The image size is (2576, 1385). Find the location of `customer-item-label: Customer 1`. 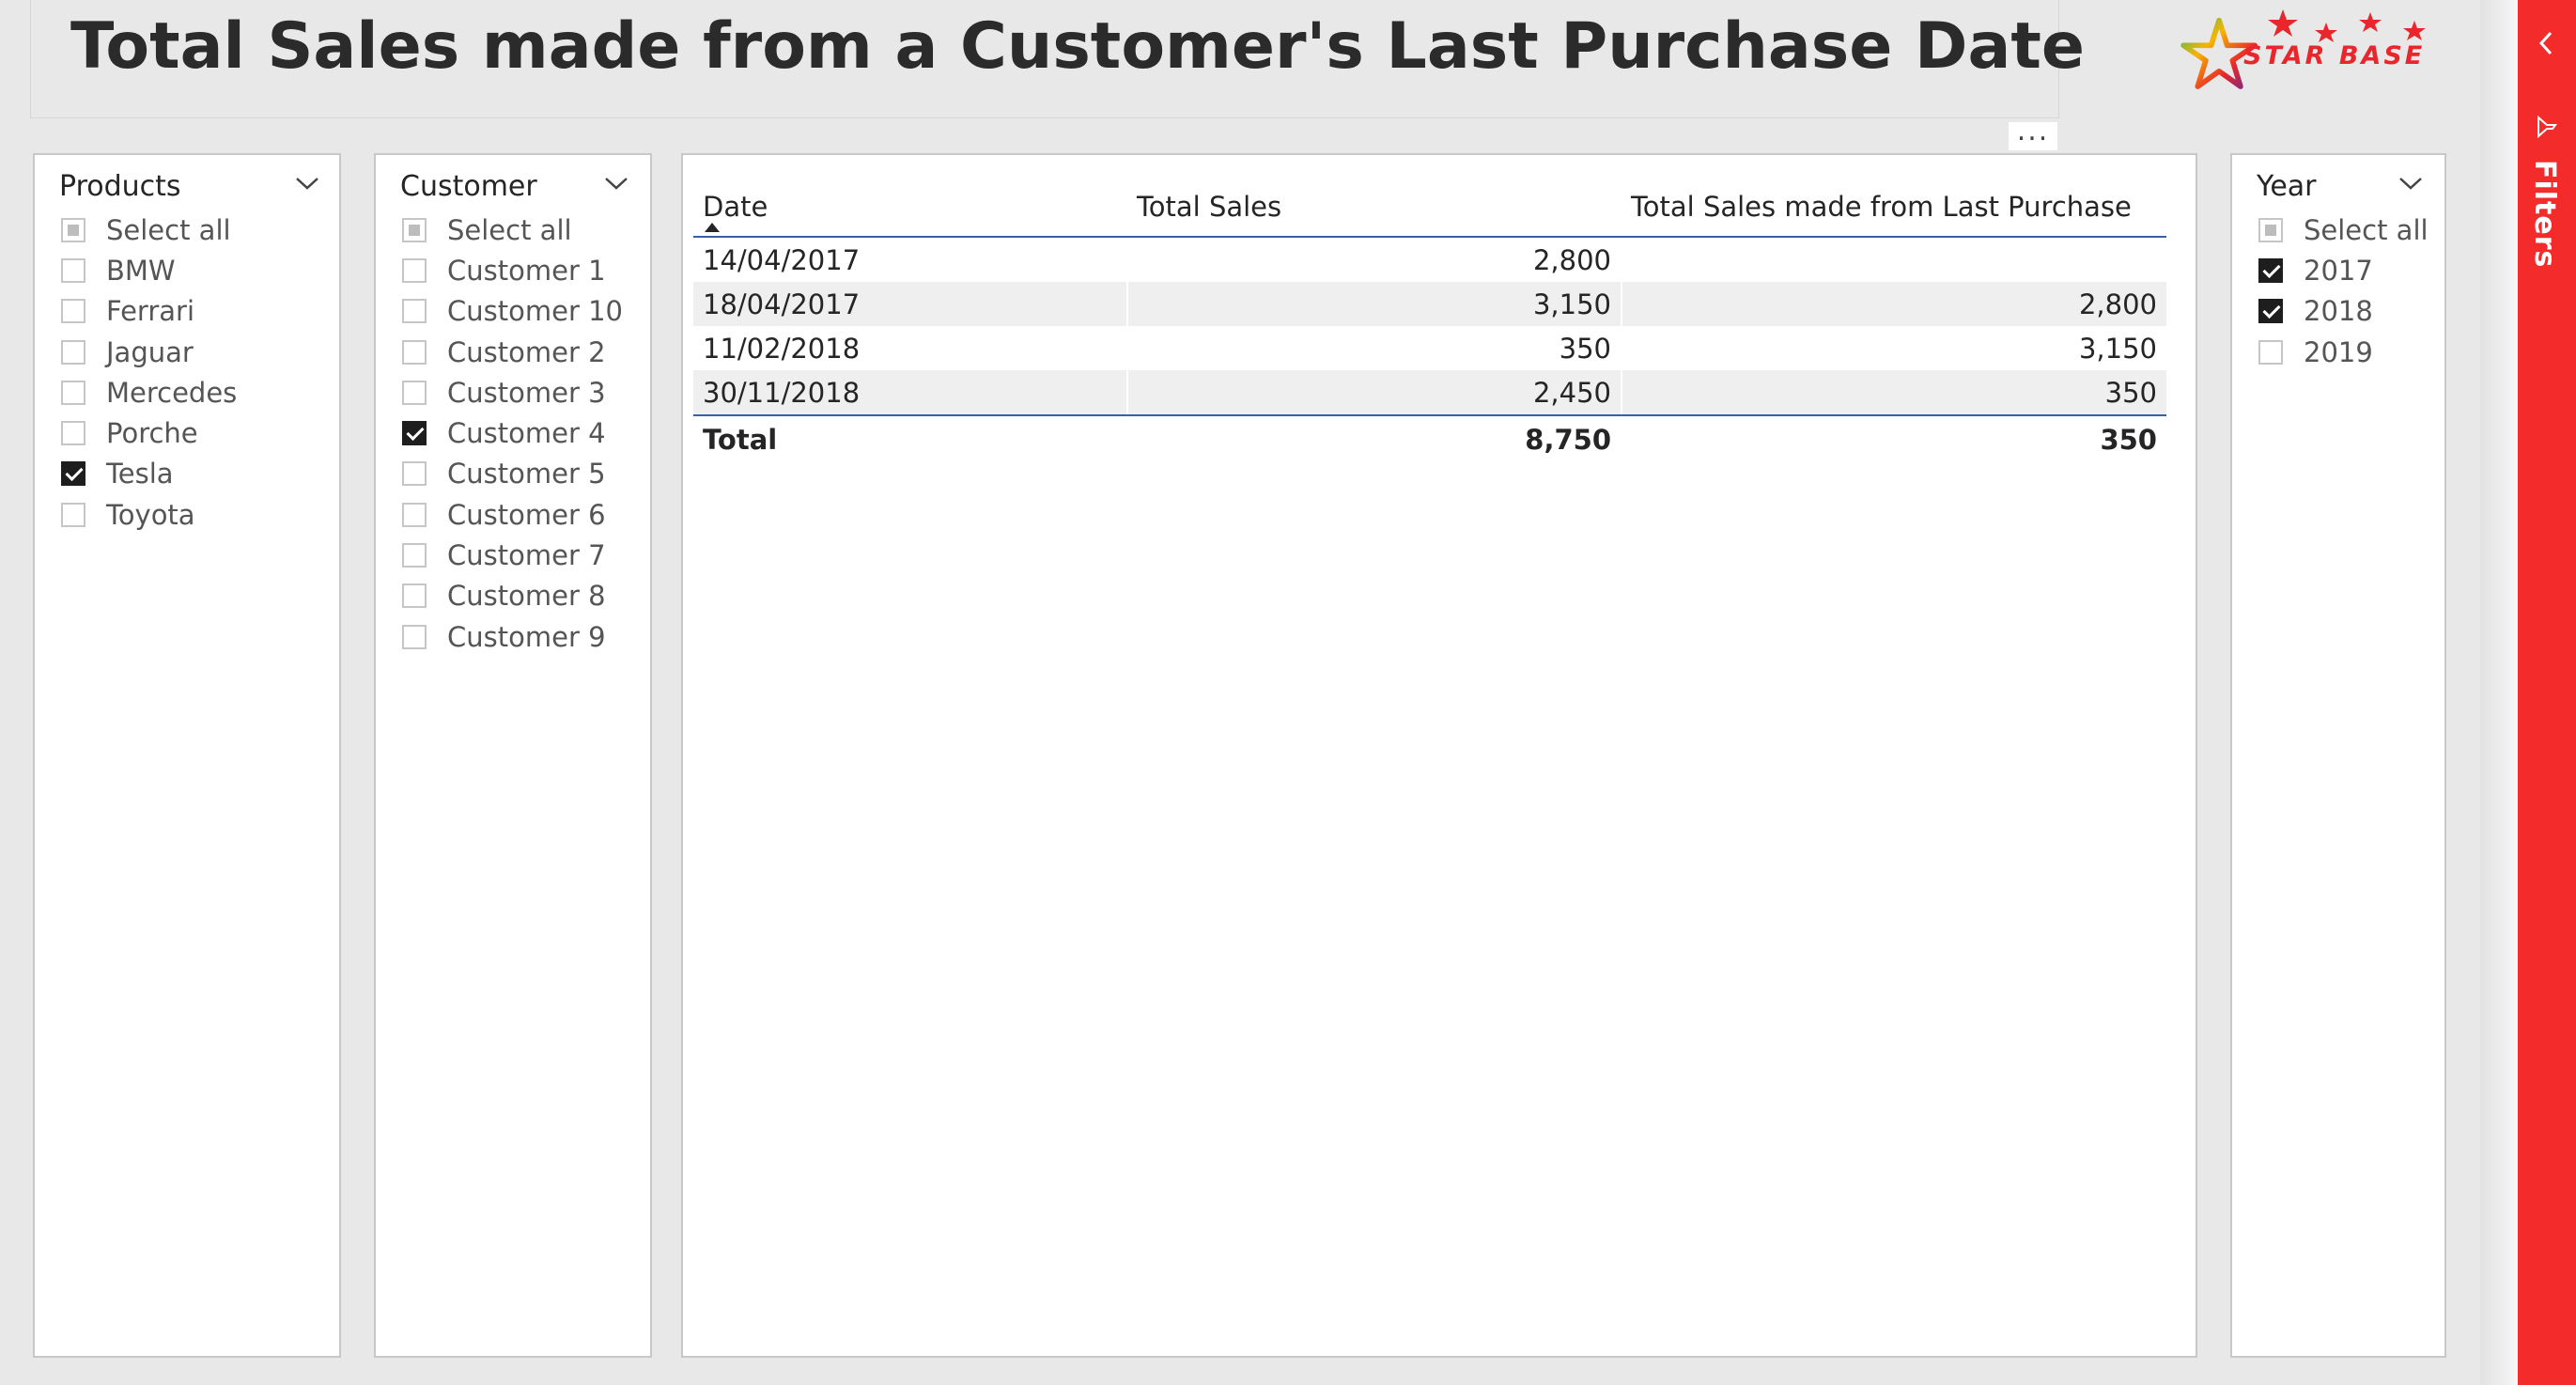

customer-item-label: Customer 1 is located at coordinates (526, 270).